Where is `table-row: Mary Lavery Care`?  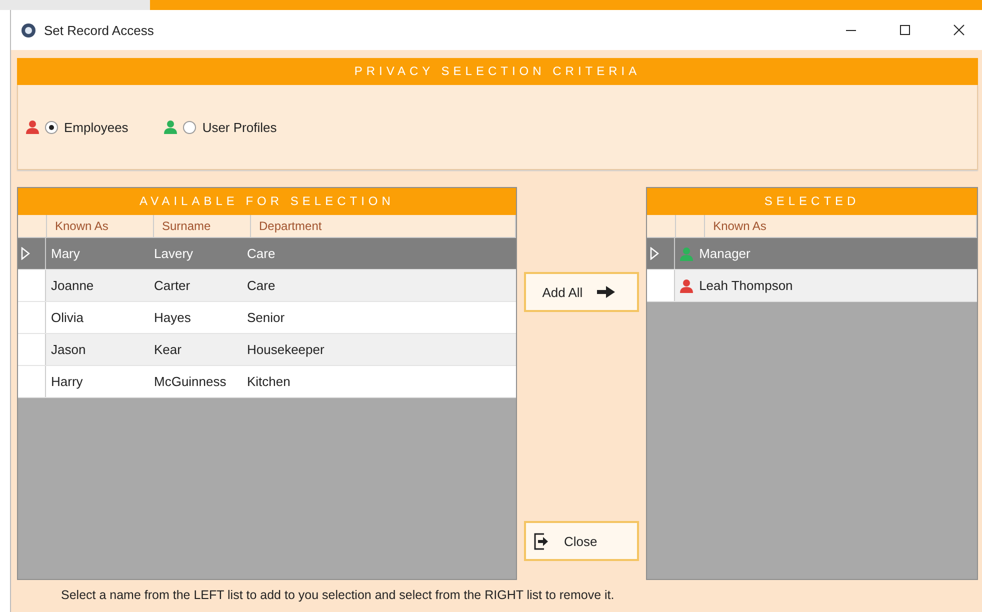 table-row: Mary Lavery Care is located at coordinates (267, 254).